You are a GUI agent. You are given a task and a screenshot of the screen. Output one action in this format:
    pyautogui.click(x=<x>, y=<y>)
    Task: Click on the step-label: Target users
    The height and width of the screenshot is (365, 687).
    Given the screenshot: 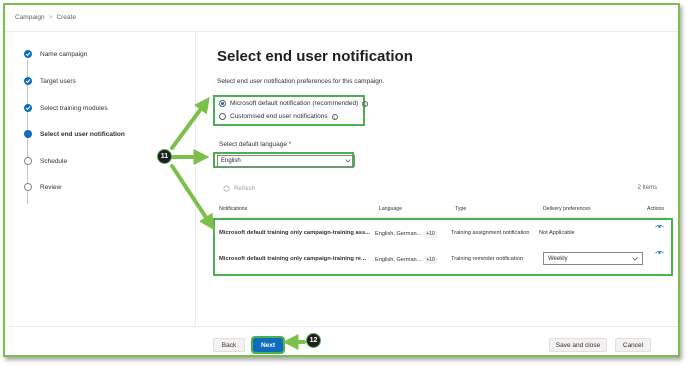 What is the action you would take?
    pyautogui.click(x=58, y=81)
    